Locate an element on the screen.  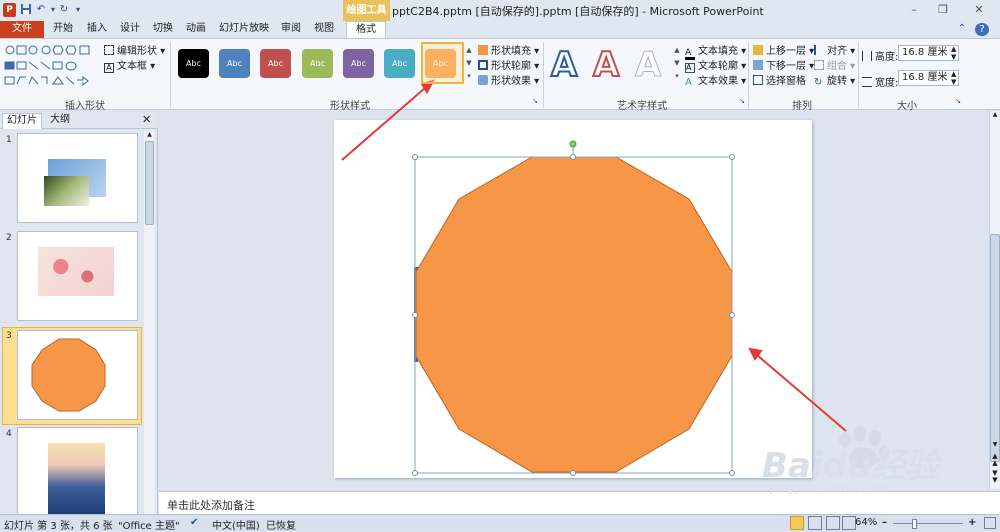
help-icon: ? is located at coordinates (982, 29).